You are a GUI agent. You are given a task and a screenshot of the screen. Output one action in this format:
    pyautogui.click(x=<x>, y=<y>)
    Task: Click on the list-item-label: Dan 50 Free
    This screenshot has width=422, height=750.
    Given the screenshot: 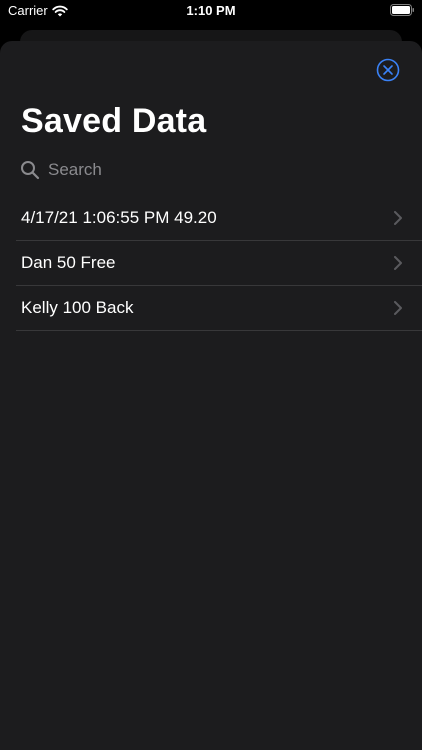 What is the action you would take?
    pyautogui.click(x=68, y=262)
    